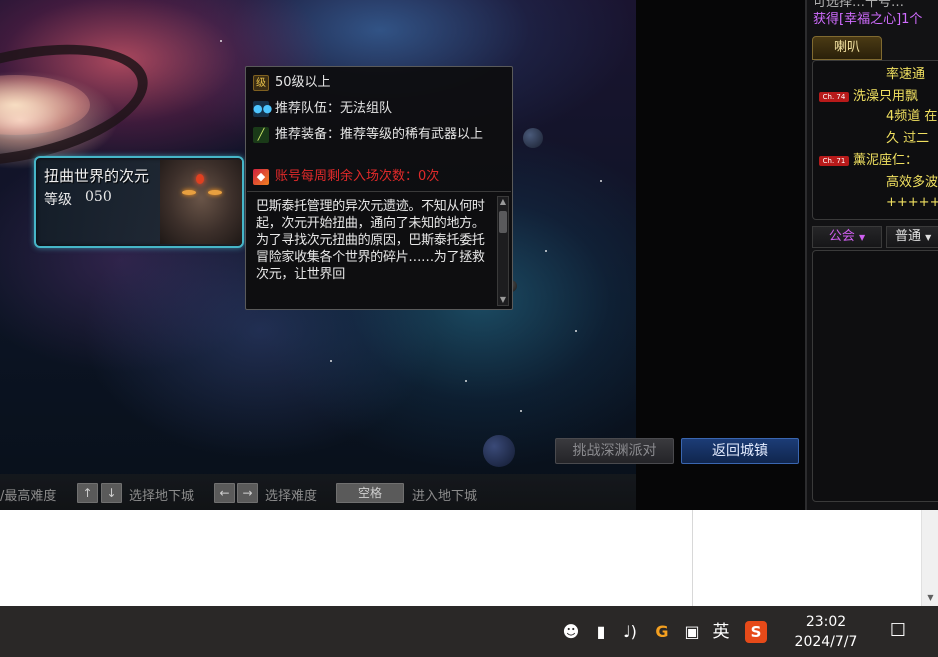 The width and height of the screenshot is (938, 657). What do you see at coordinates (261, 177) in the screenshot?
I see `ticket-icon: ◆` at bounding box center [261, 177].